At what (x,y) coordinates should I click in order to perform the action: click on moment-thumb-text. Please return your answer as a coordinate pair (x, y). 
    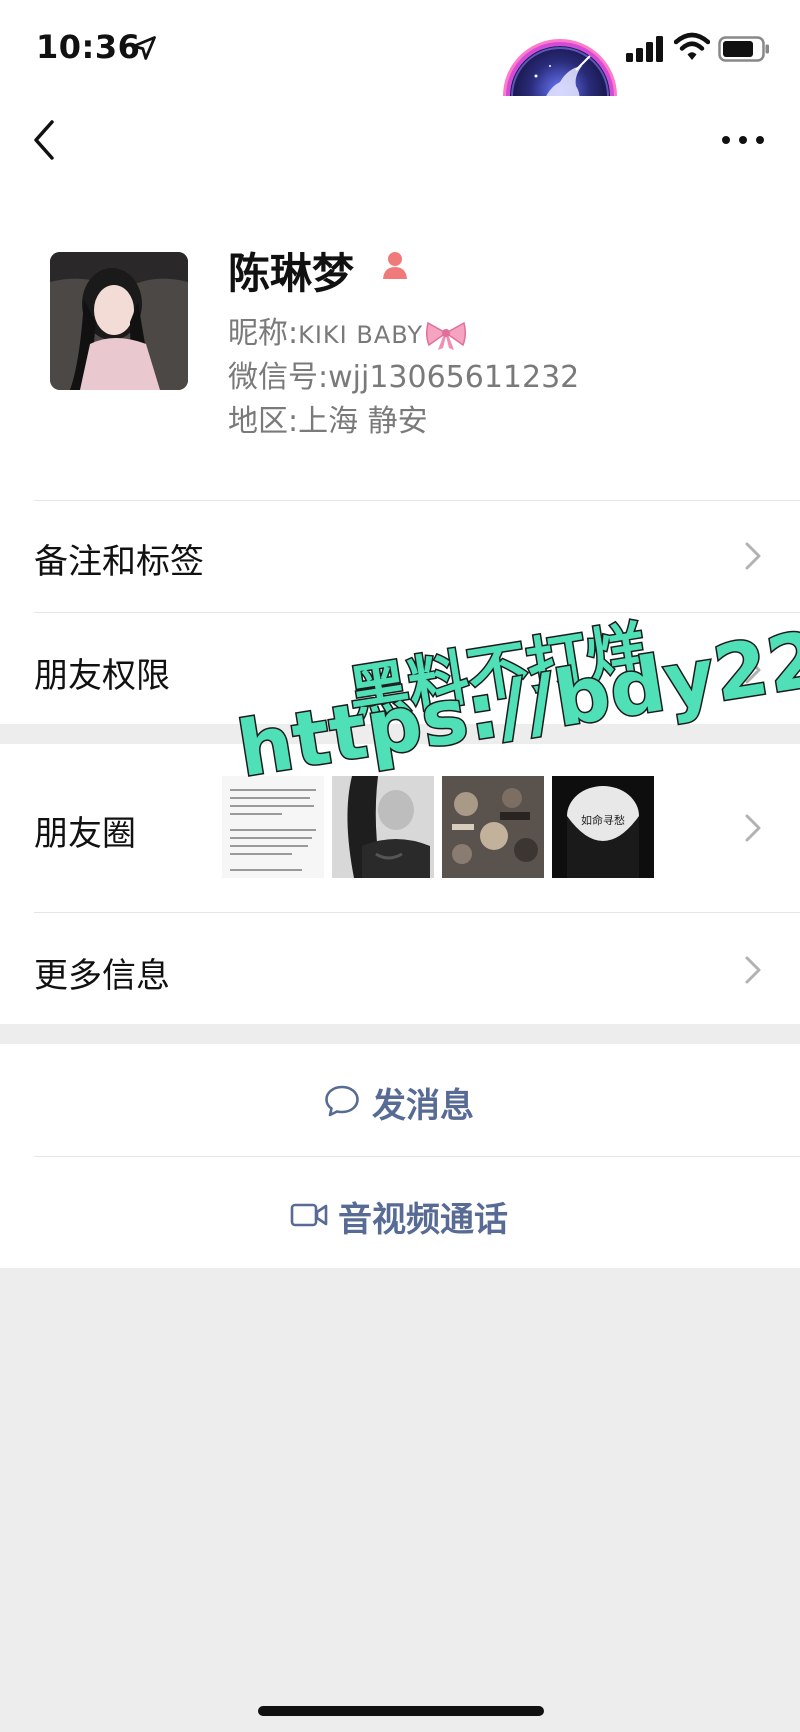
    Looking at the image, I should click on (273, 827).